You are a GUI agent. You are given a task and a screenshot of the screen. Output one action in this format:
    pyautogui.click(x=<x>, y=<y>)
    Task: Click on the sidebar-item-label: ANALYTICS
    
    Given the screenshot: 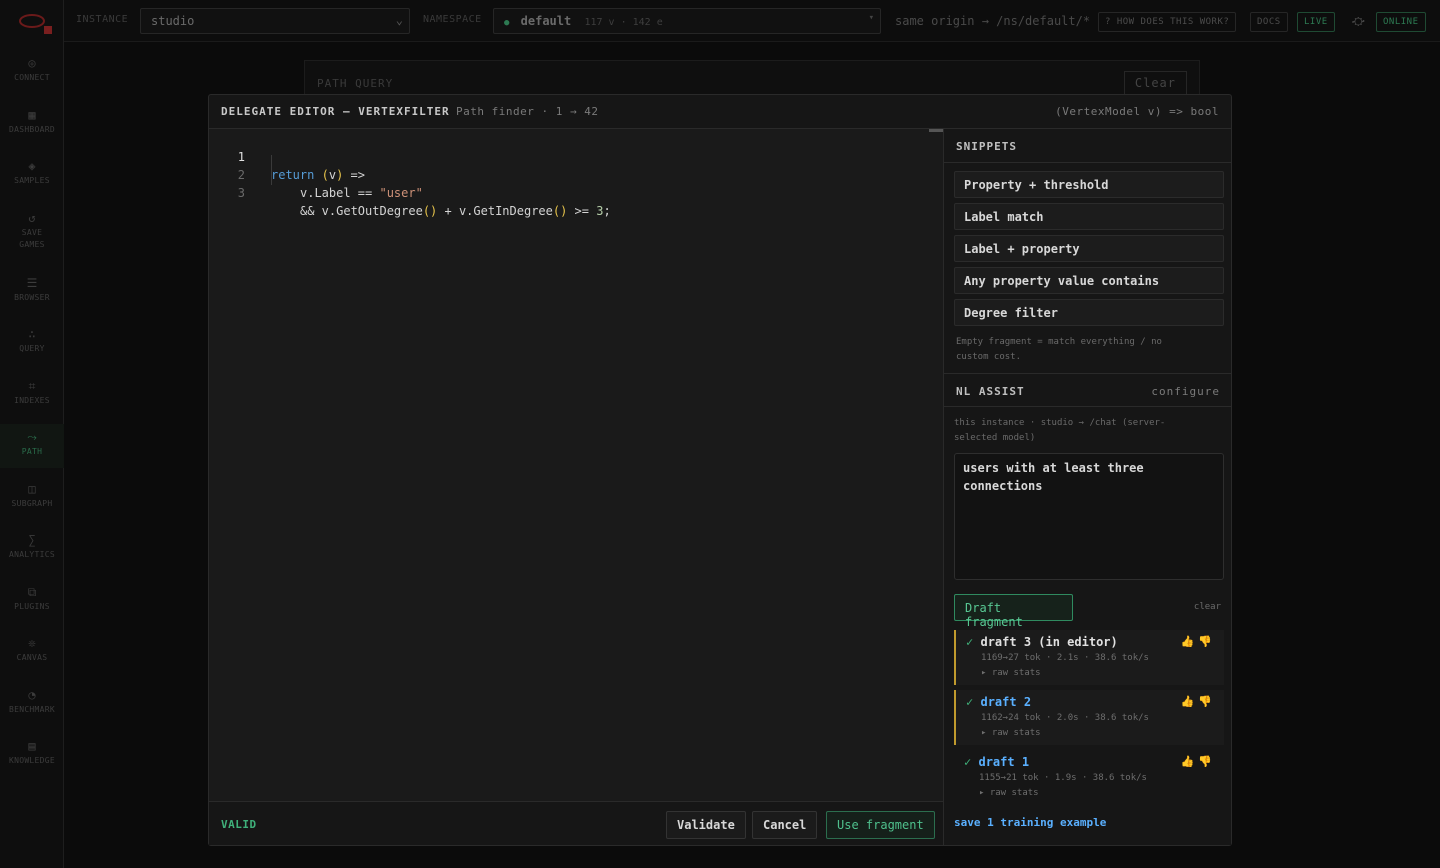 What is the action you would take?
    pyautogui.click(x=32, y=554)
    